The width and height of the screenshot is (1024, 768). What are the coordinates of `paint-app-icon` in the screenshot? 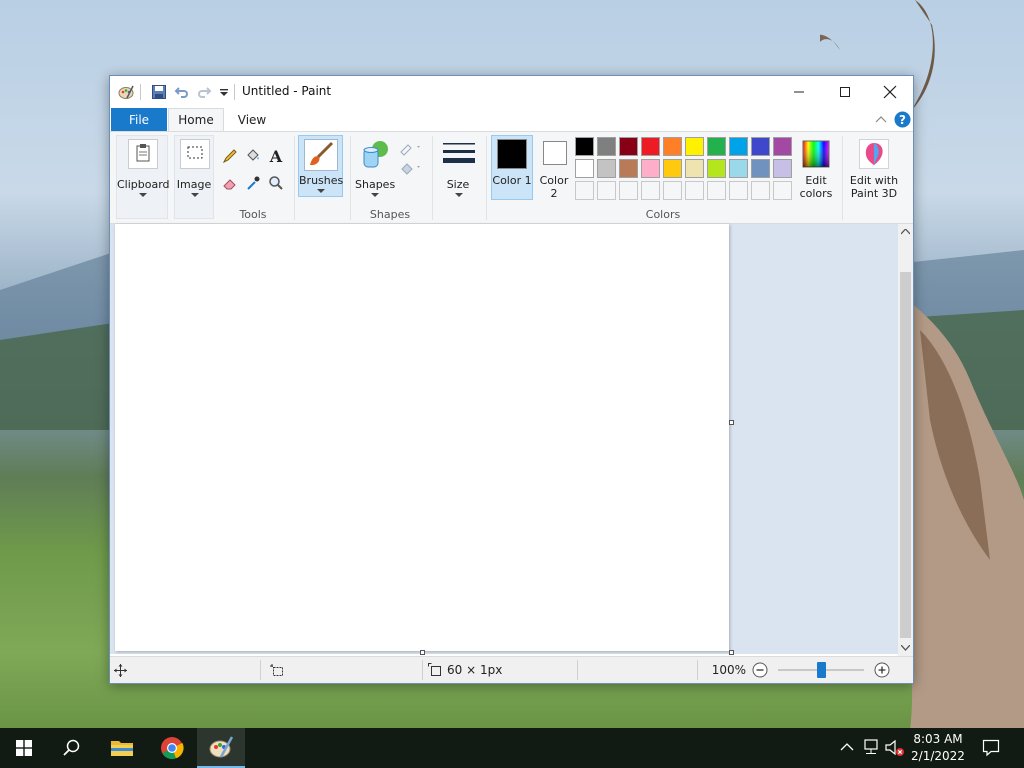 It's located at (126, 92).